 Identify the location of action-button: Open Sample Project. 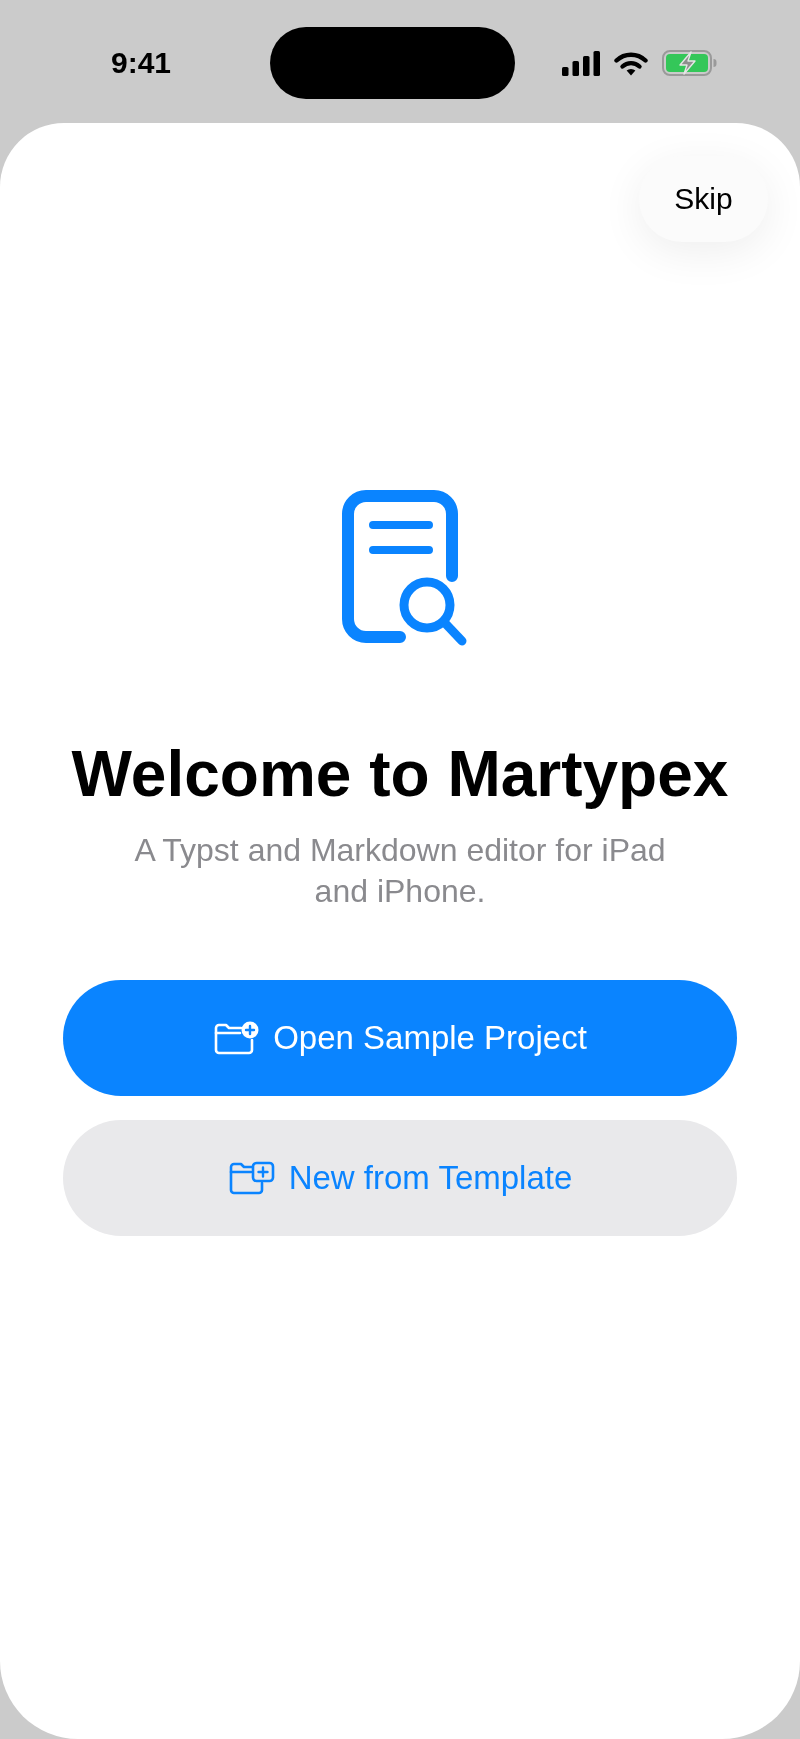
(400, 1037).